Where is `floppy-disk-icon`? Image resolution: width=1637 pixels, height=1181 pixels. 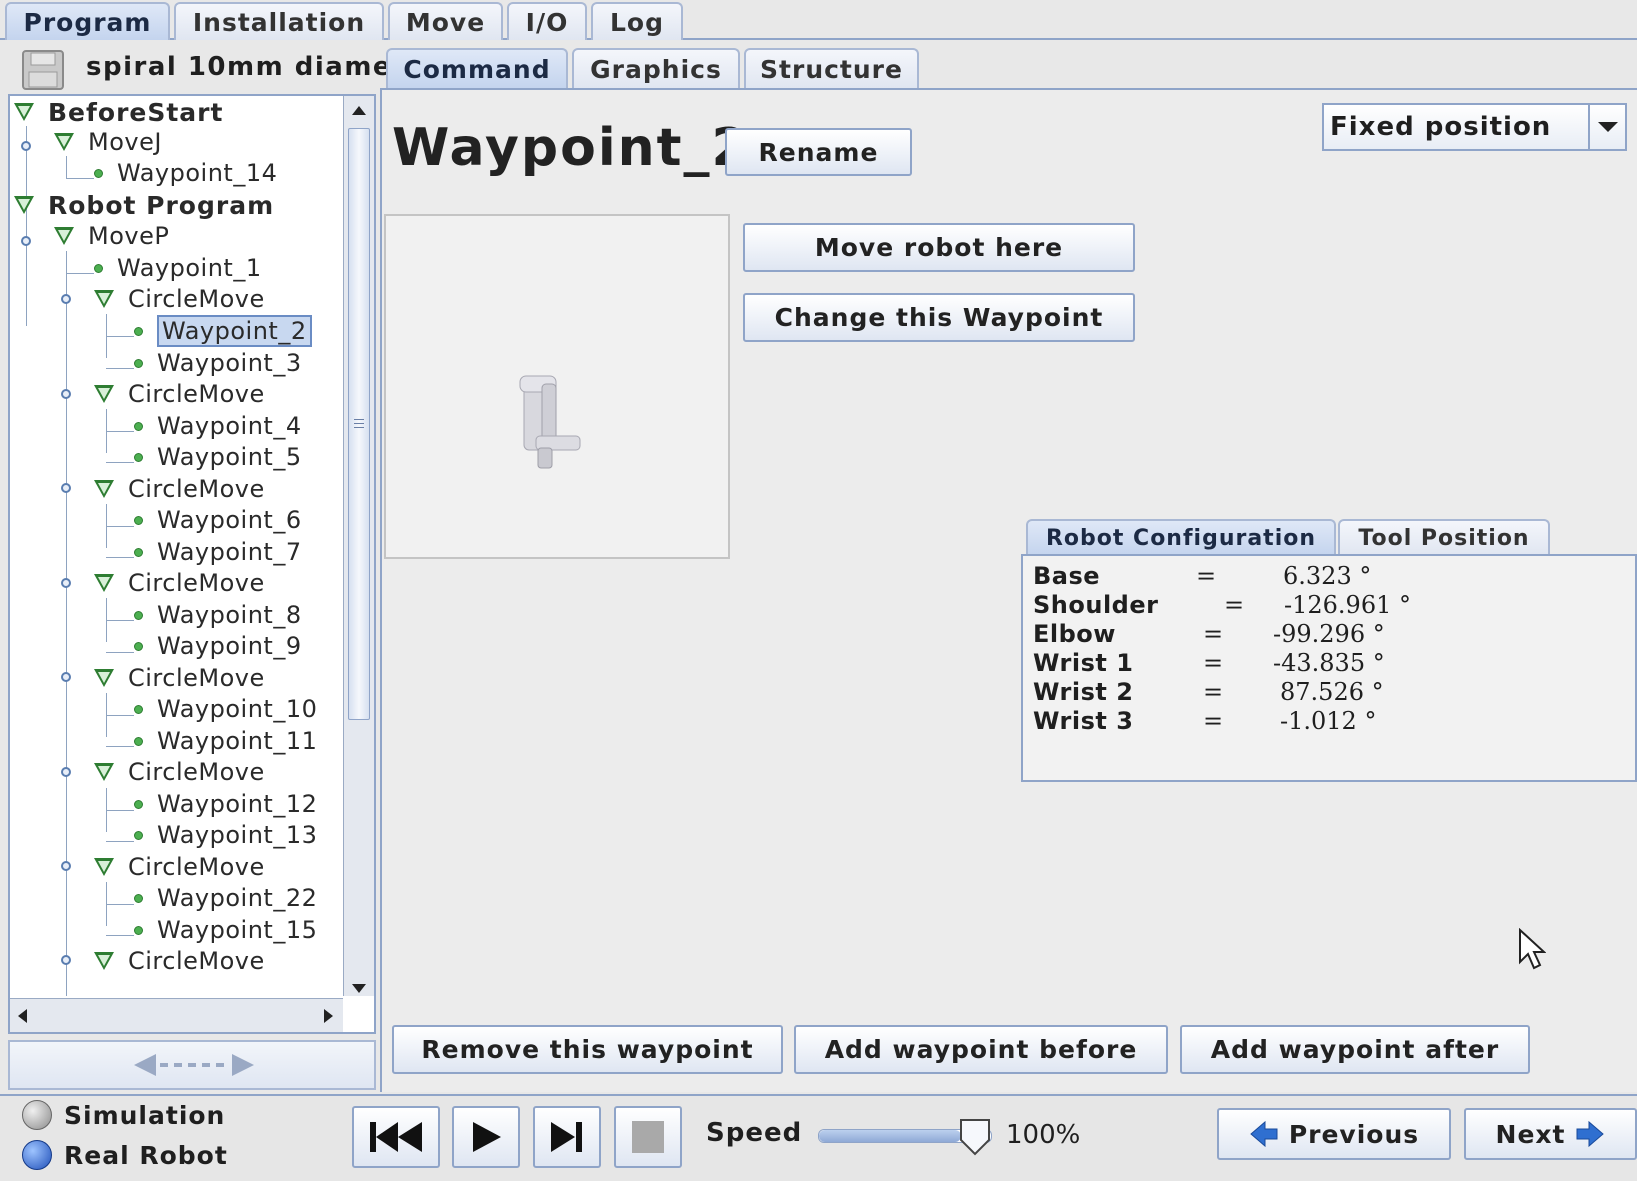 floppy-disk-icon is located at coordinates (43, 70).